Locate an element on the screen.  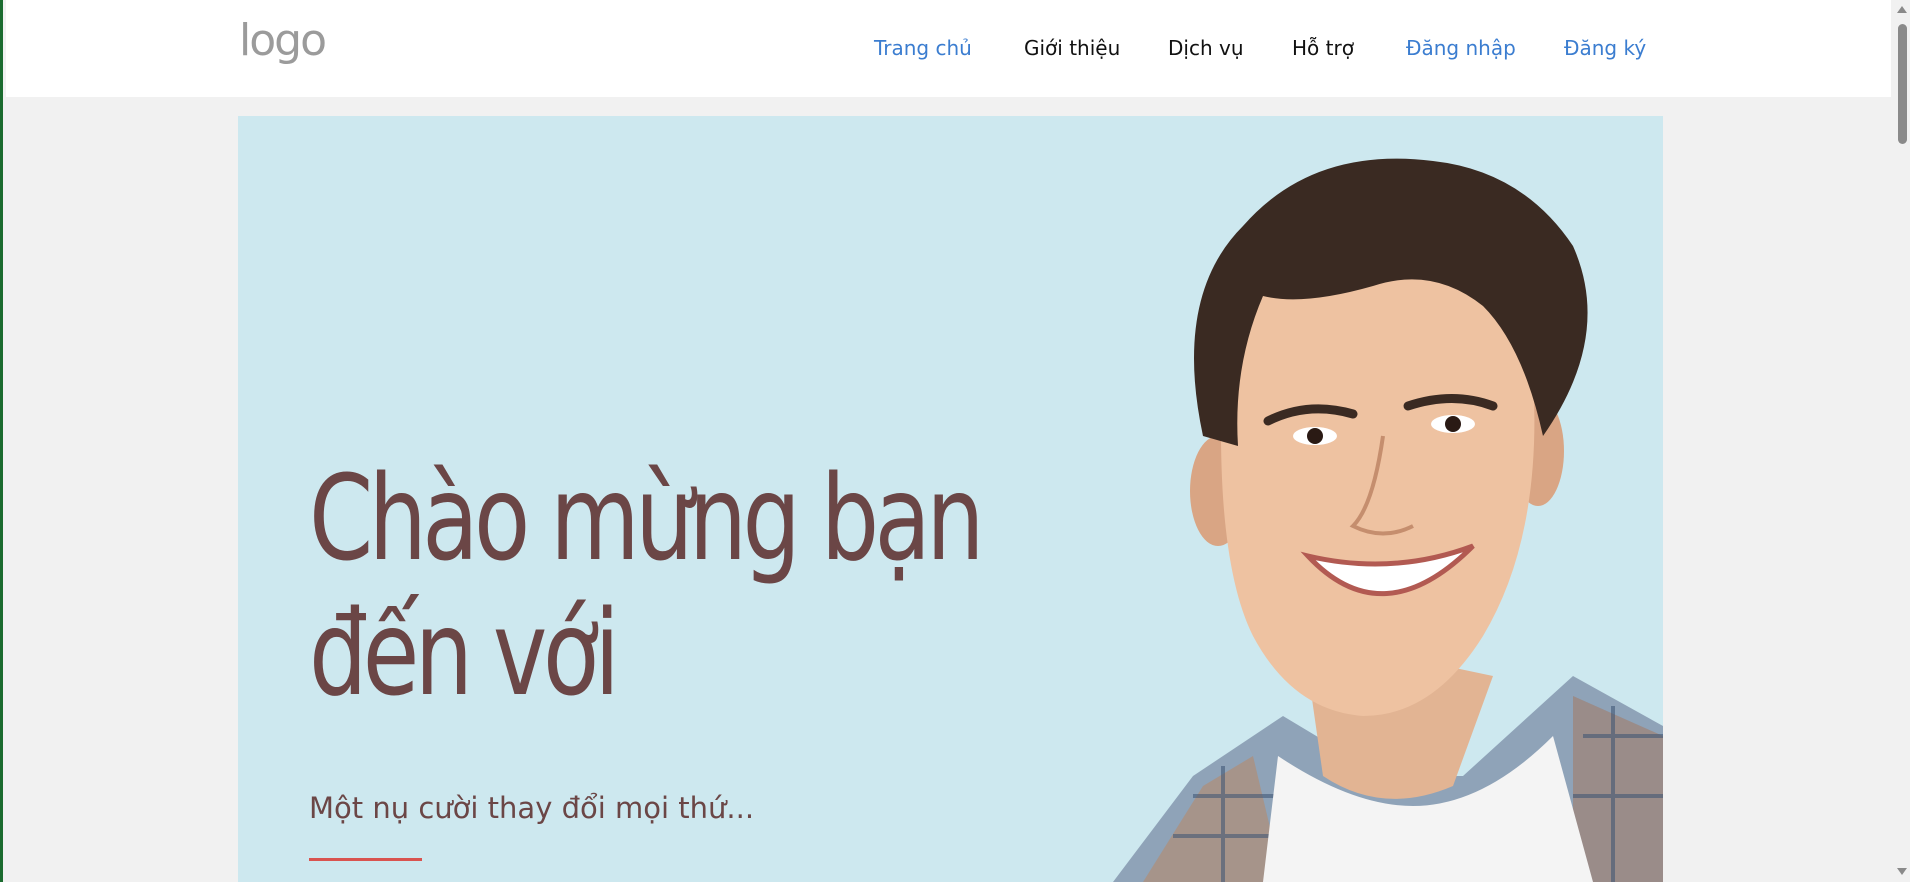
hero-title: Chào mừng bạn đến với is located at coordinates (647, 585).